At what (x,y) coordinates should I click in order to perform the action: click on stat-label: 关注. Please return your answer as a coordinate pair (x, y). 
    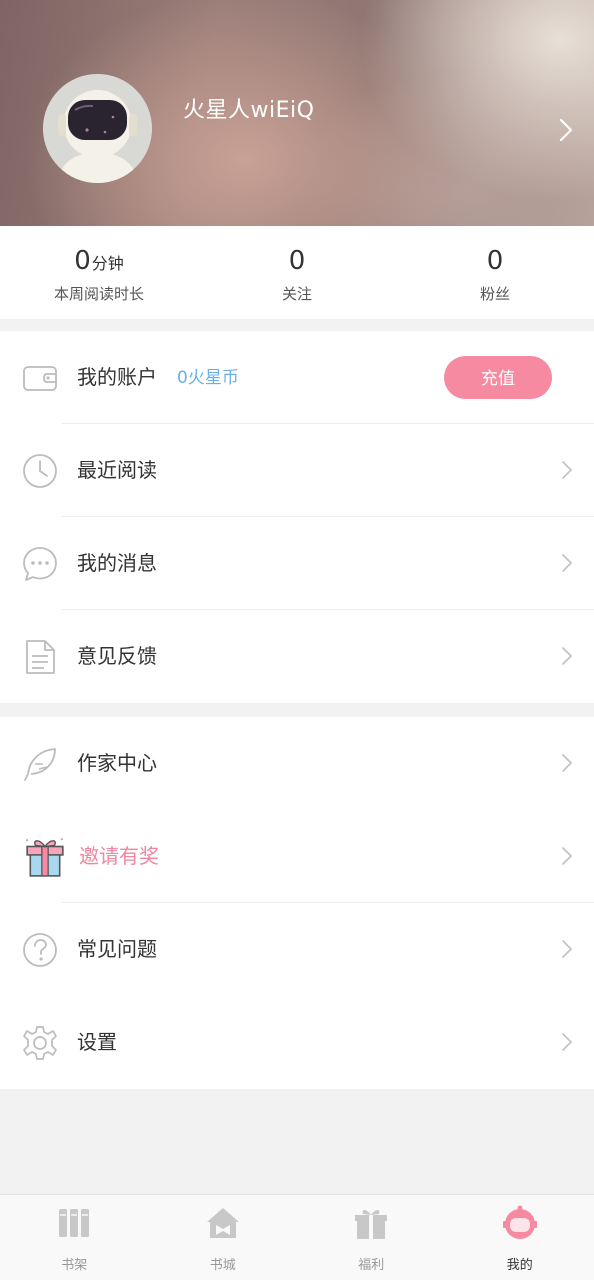
    Looking at the image, I should click on (296, 294).